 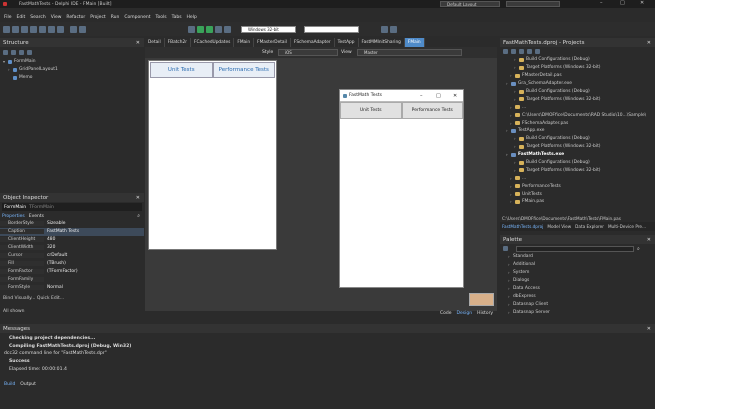 What do you see at coordinates (209, 29) in the screenshot?
I see `run-without-debug-icon` at bounding box center [209, 29].